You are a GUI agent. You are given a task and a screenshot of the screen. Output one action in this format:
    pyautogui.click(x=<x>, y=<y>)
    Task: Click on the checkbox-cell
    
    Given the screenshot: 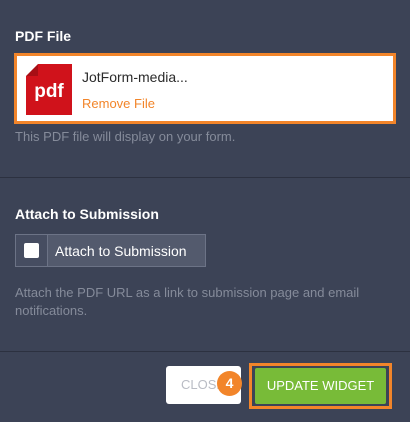 What is the action you would take?
    pyautogui.click(x=32, y=250)
    